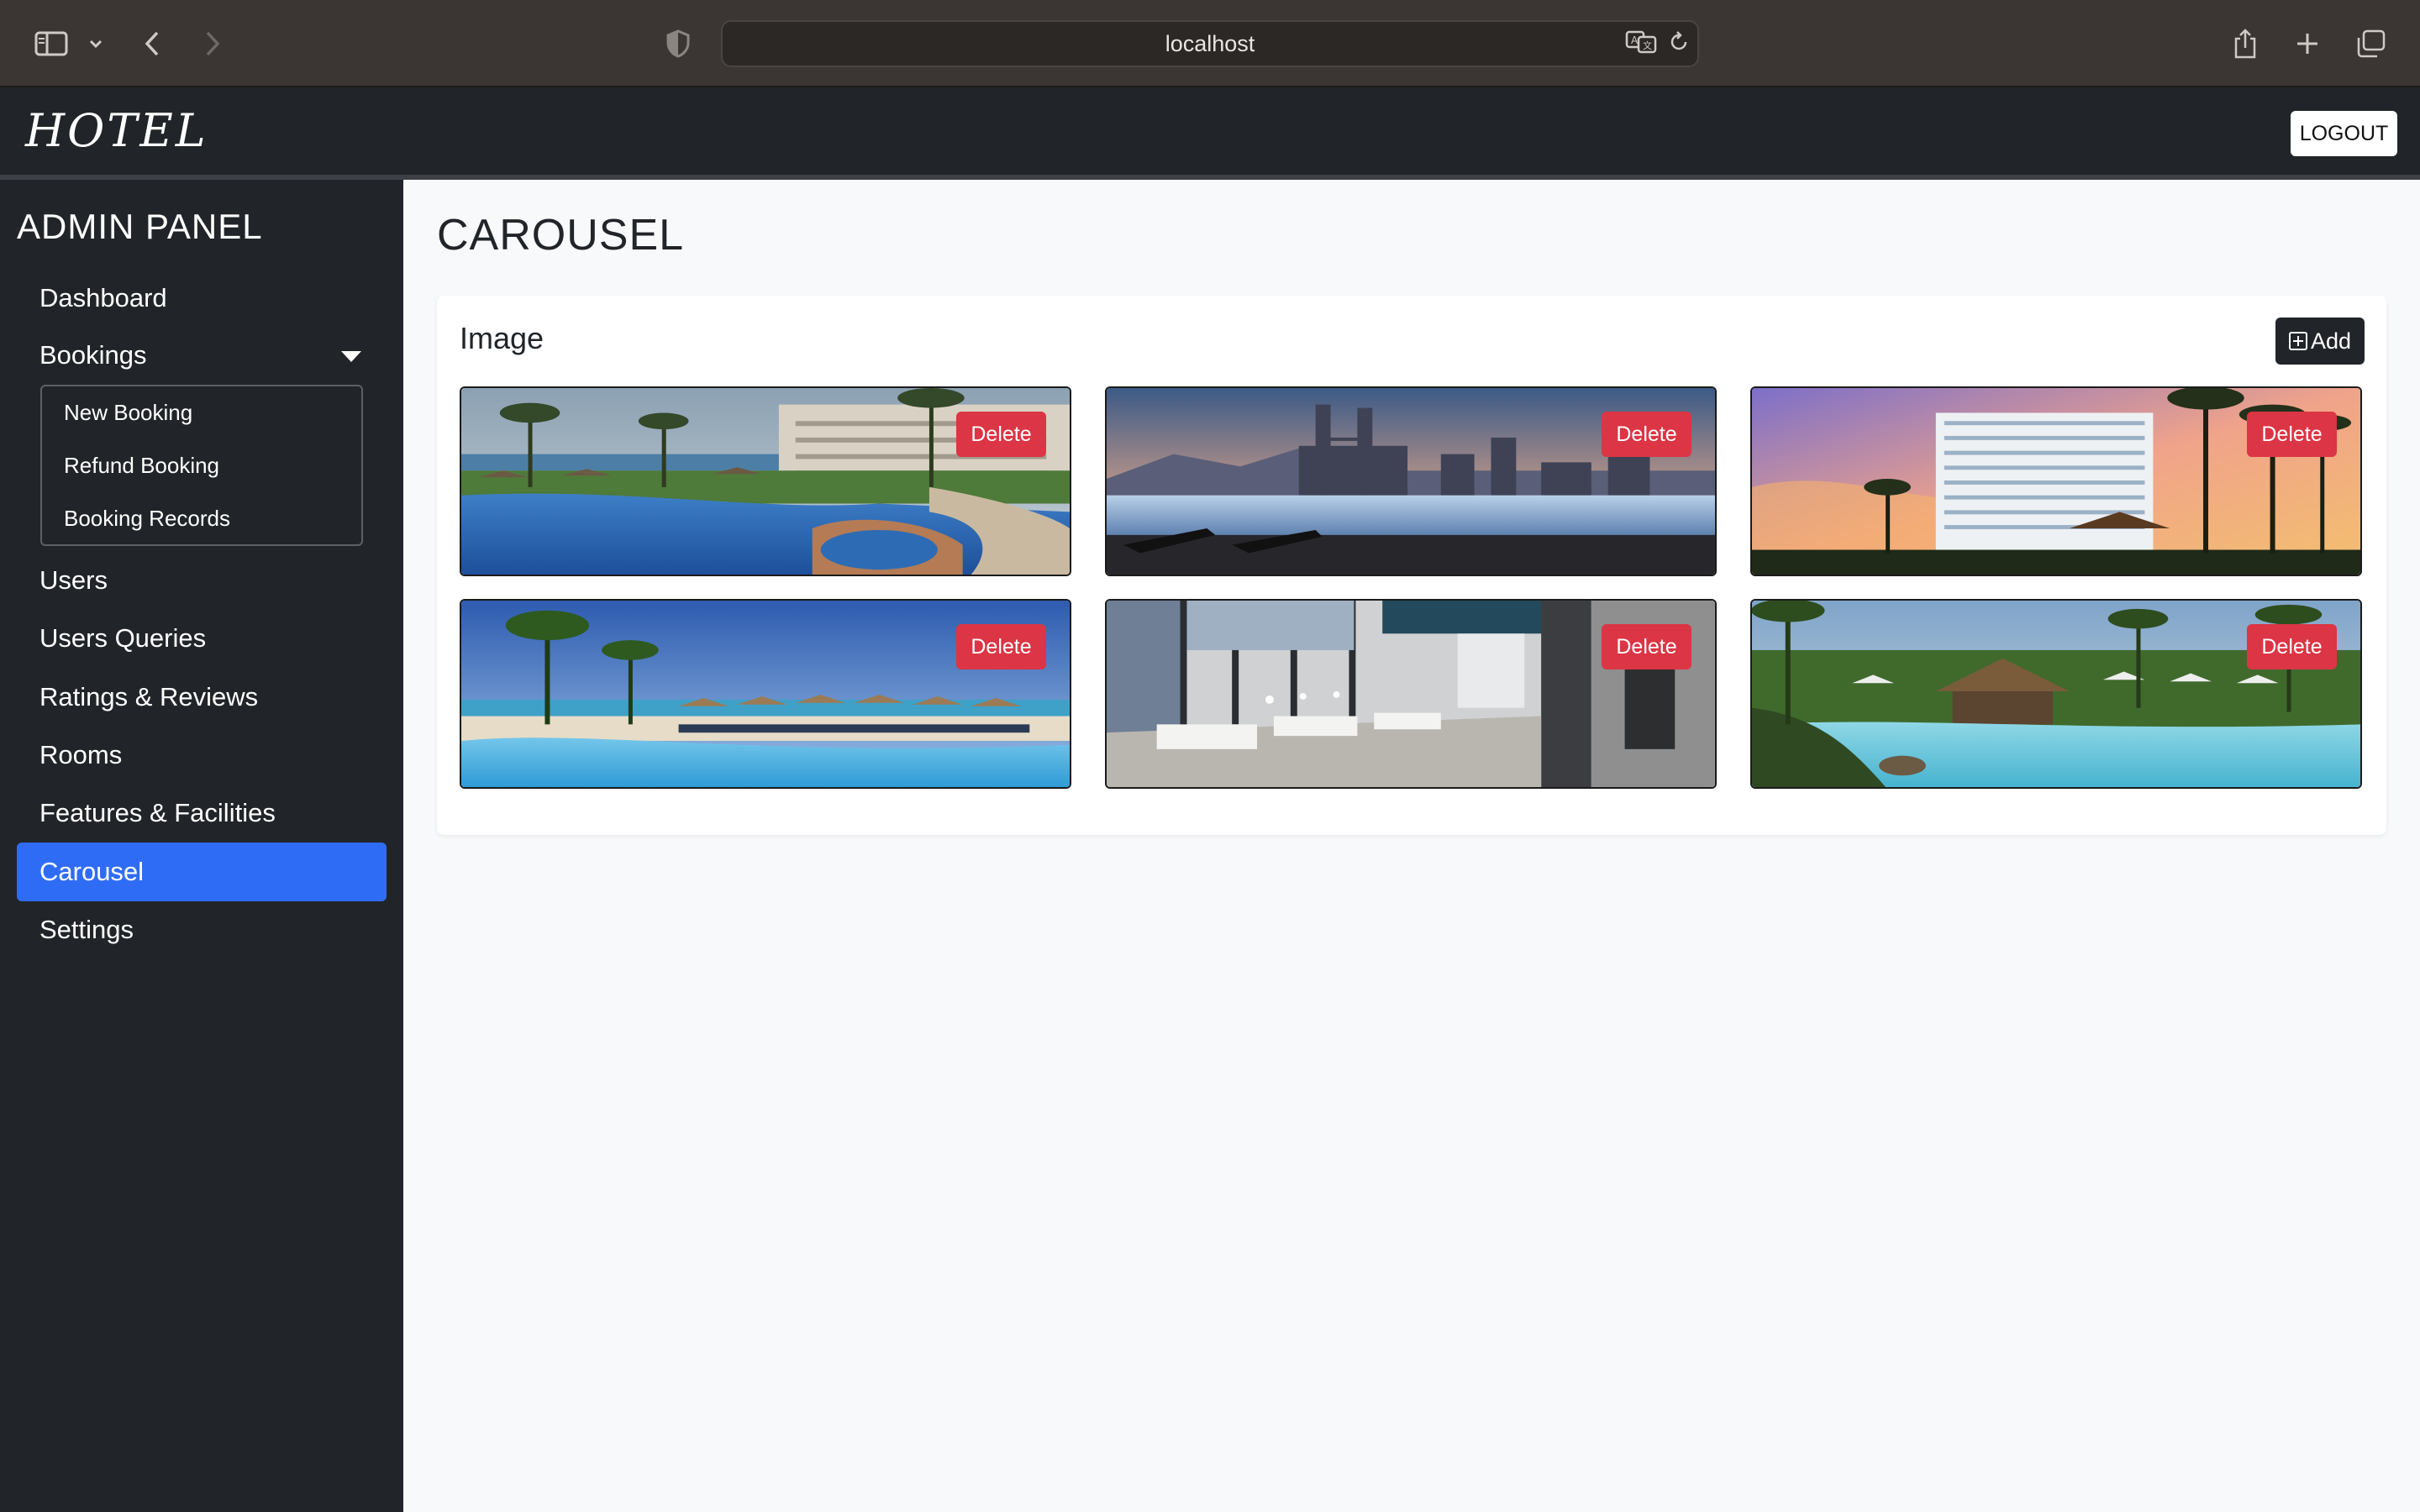 Image resolution: width=2420 pixels, height=1512 pixels. I want to click on sidebar-item-dashboard: Dashboard, so click(202, 298).